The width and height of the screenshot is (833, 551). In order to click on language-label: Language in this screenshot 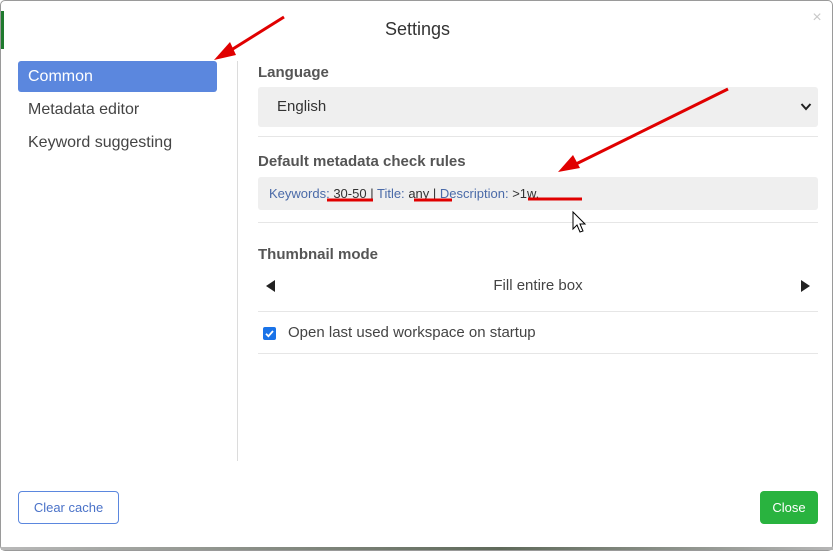, I will do `click(293, 72)`.